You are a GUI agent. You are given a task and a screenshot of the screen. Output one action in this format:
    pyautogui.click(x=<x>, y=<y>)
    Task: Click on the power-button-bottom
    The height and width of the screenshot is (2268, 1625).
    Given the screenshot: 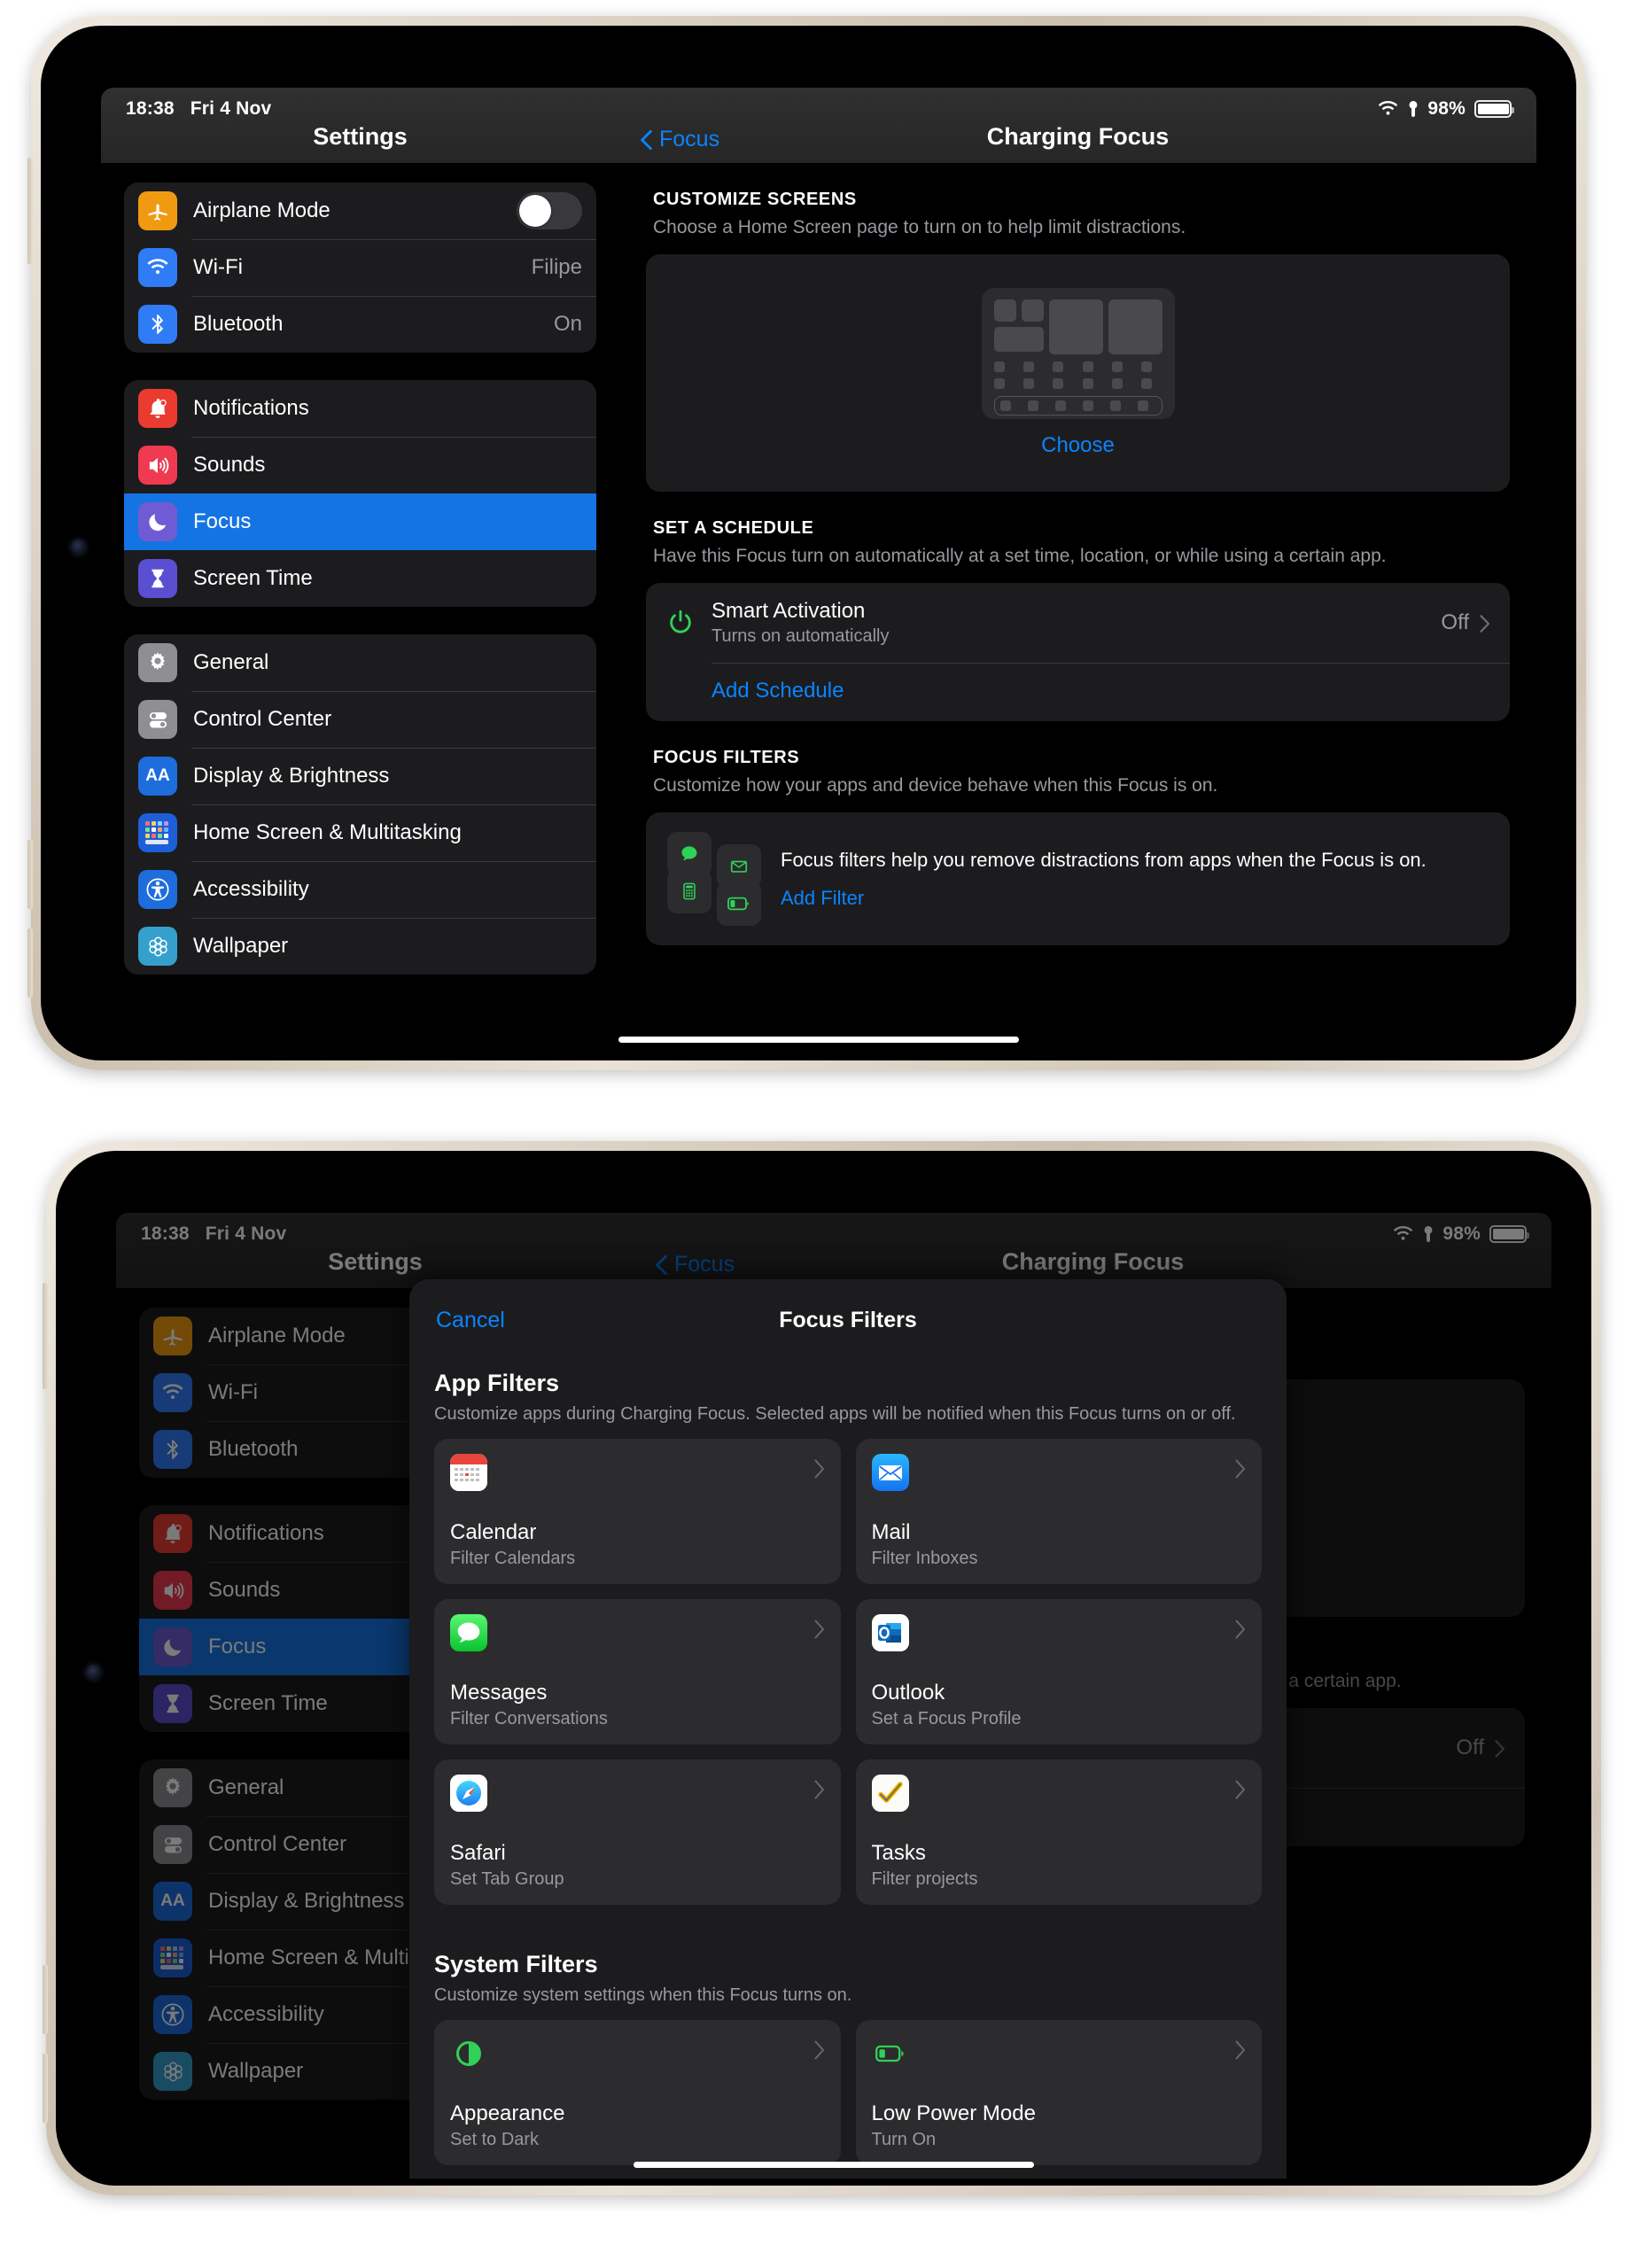 What is the action you would take?
    pyautogui.click(x=45, y=2000)
    